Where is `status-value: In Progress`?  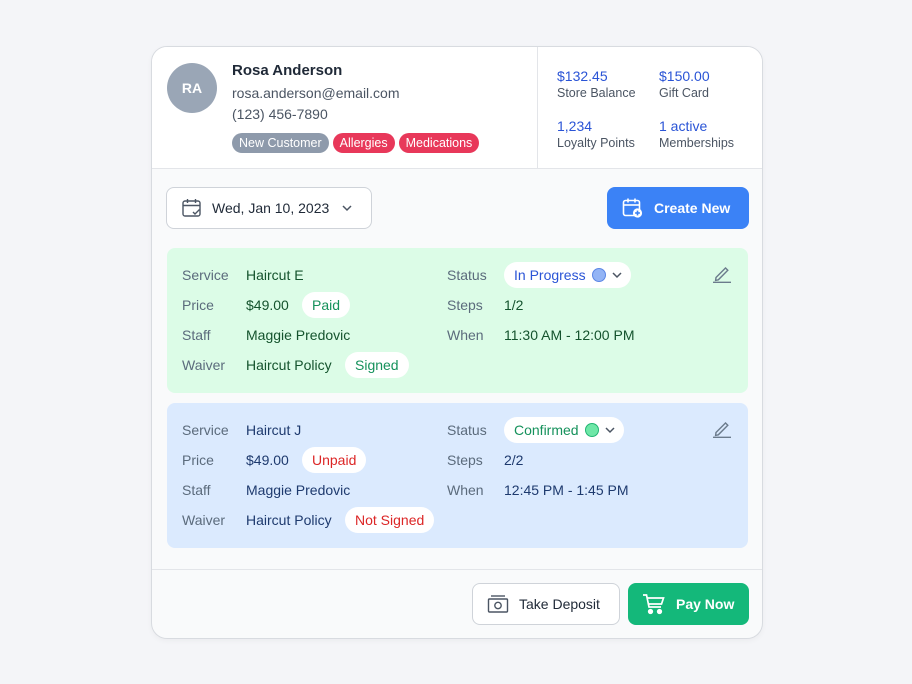
status-value: In Progress is located at coordinates (550, 275).